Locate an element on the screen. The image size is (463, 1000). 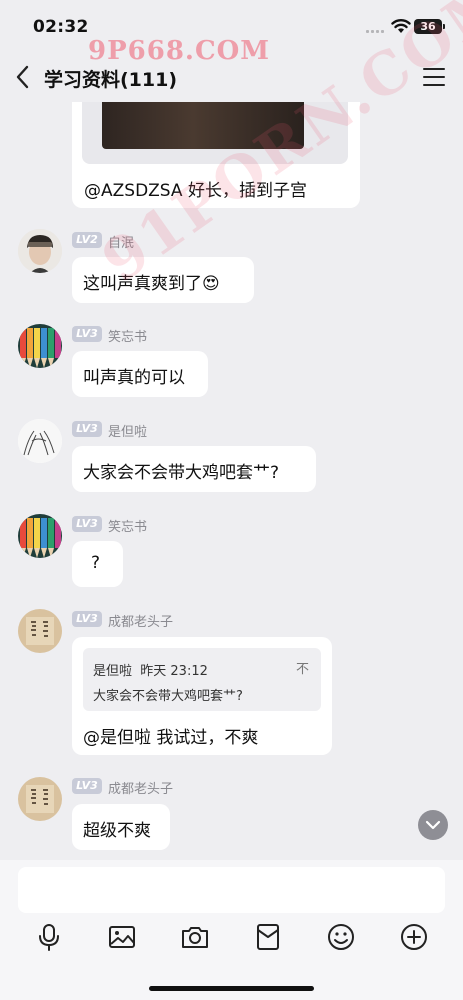
red-packet-icon is located at coordinates (268, 937).